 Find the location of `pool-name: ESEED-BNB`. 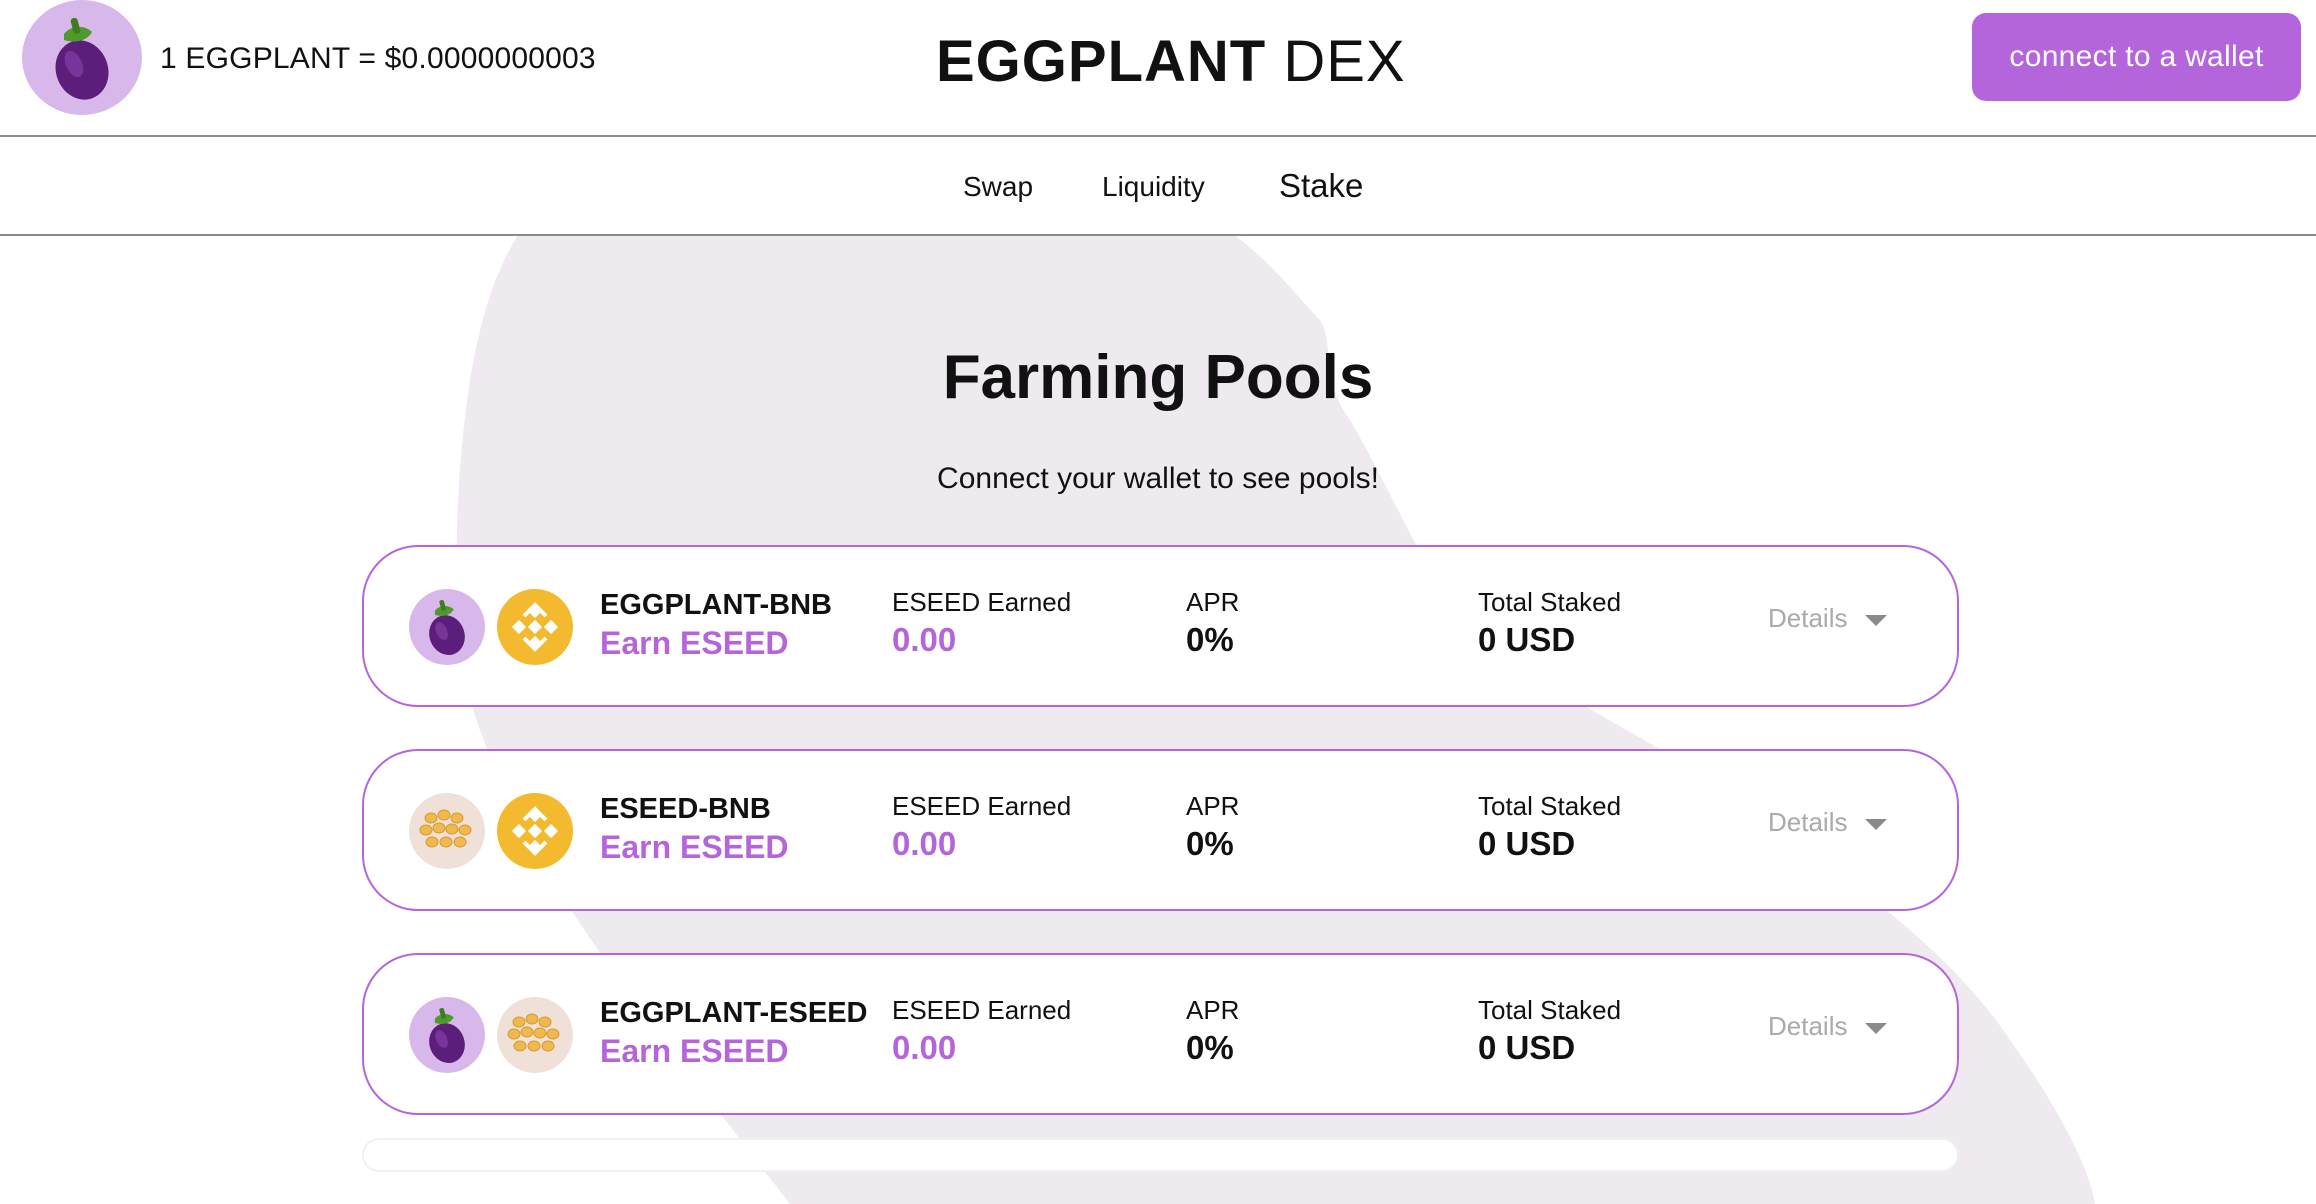

pool-name: ESEED-BNB is located at coordinates (685, 809).